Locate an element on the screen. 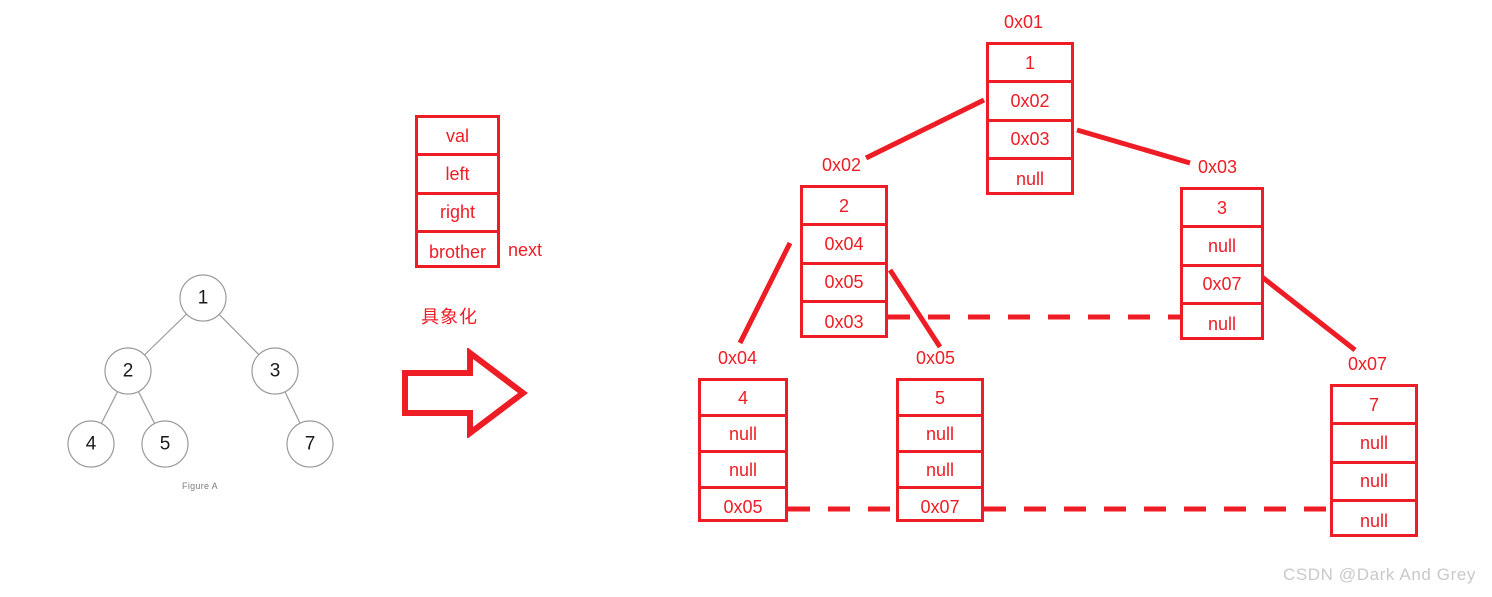 The height and width of the screenshot is (597, 1492). struct-box-0x04: 4 null null 0x05 is located at coordinates (743, 450).